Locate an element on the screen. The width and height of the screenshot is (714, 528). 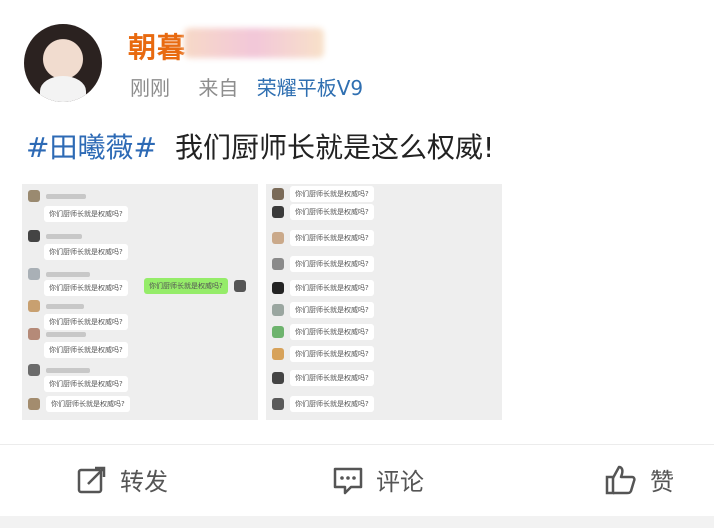
bottom-spacer is located at coordinates (357, 522).